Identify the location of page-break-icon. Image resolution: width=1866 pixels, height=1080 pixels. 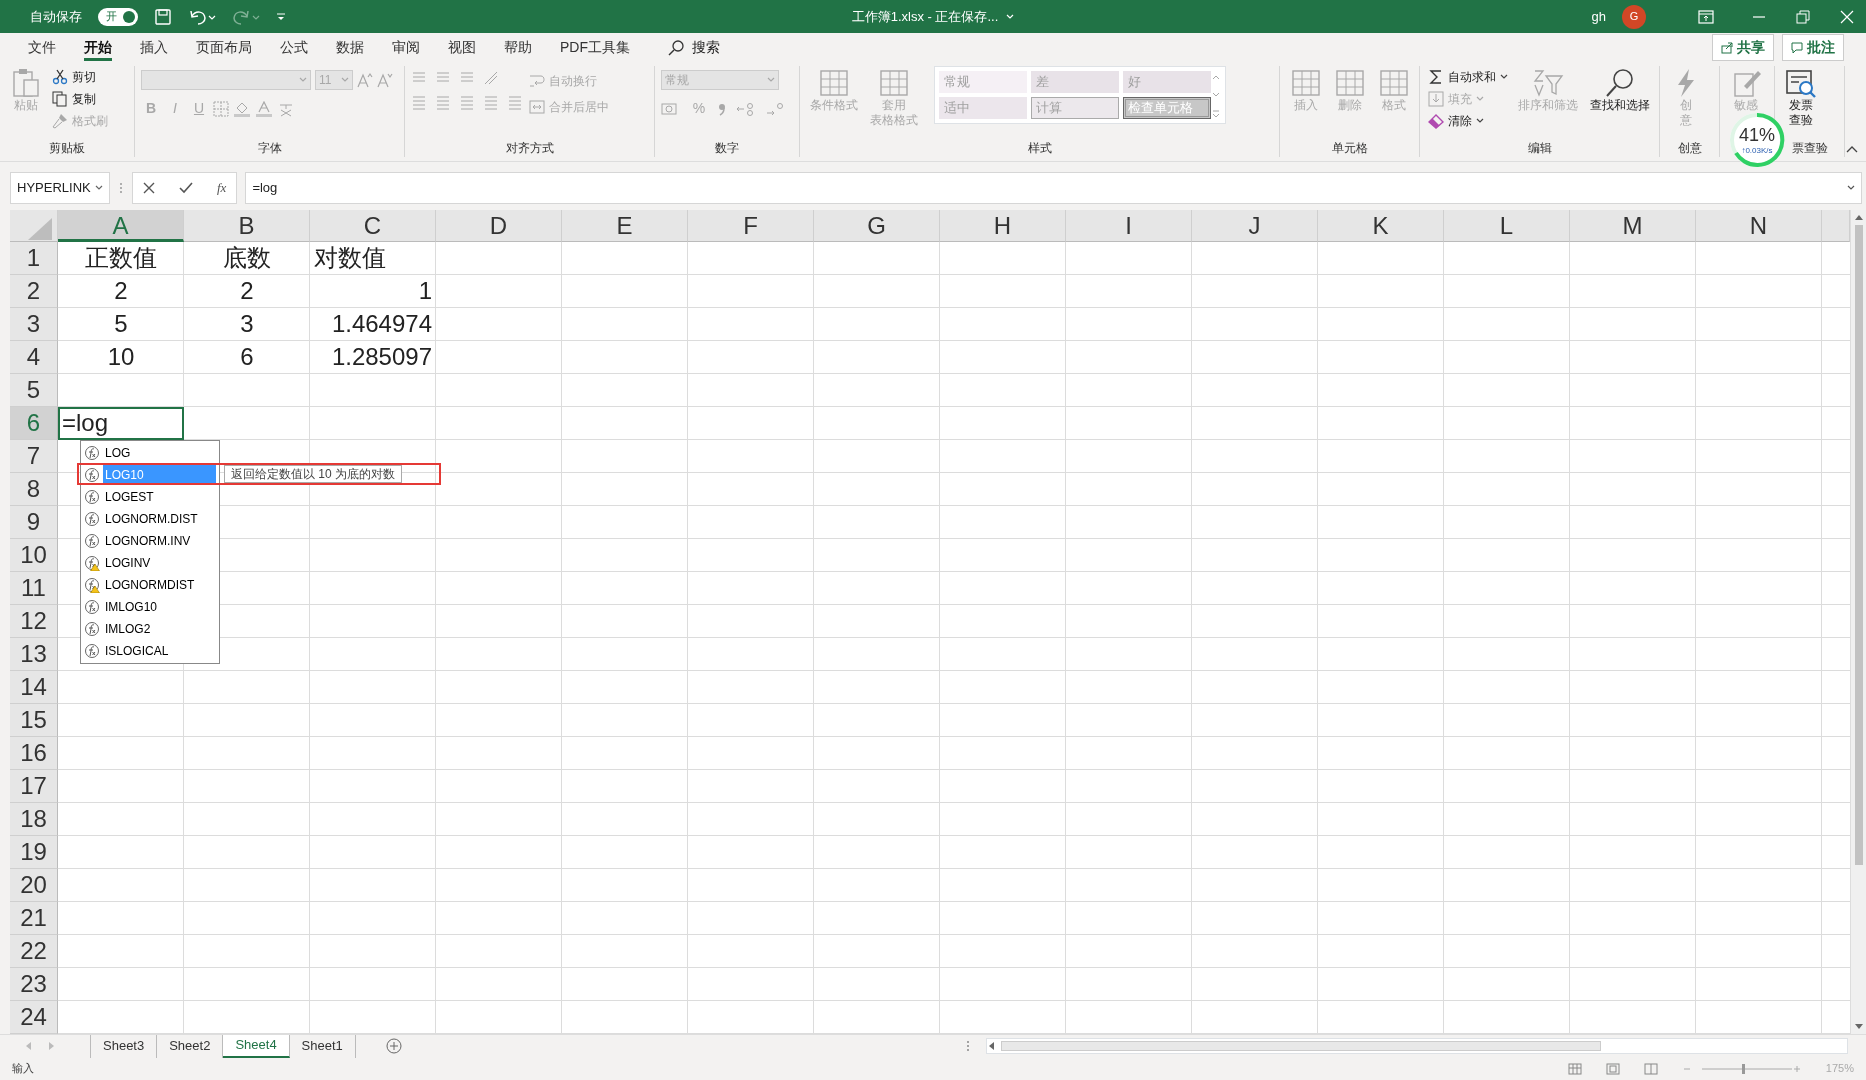
(1650, 1068).